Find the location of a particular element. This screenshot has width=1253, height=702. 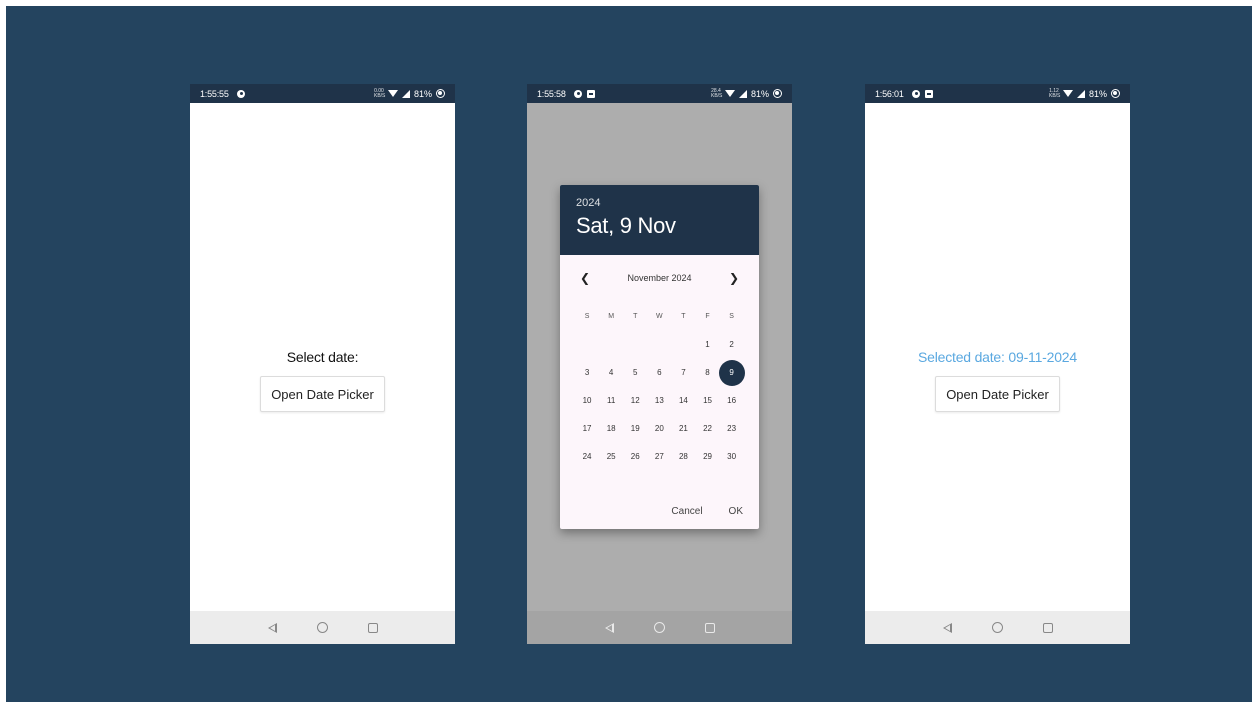

ok-button: OK is located at coordinates (736, 511).